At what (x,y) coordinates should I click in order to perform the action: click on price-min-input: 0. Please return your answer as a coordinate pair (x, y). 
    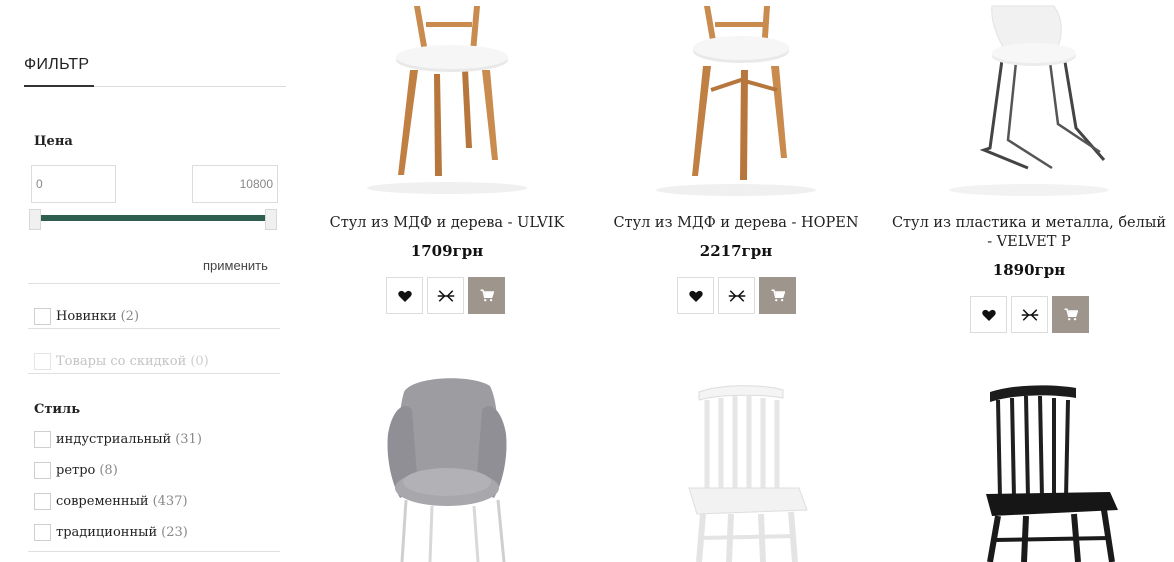
    Looking at the image, I should click on (73, 184).